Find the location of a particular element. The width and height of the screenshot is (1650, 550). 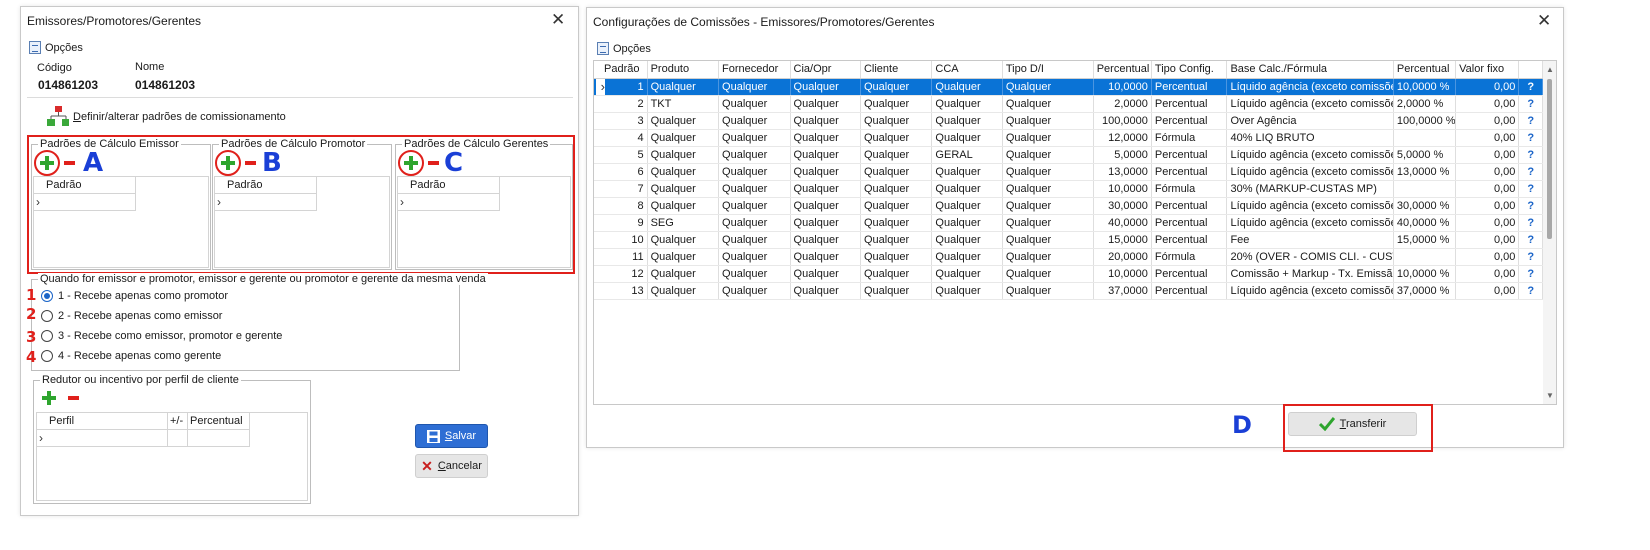

save-button: Salvar is located at coordinates (451, 436).